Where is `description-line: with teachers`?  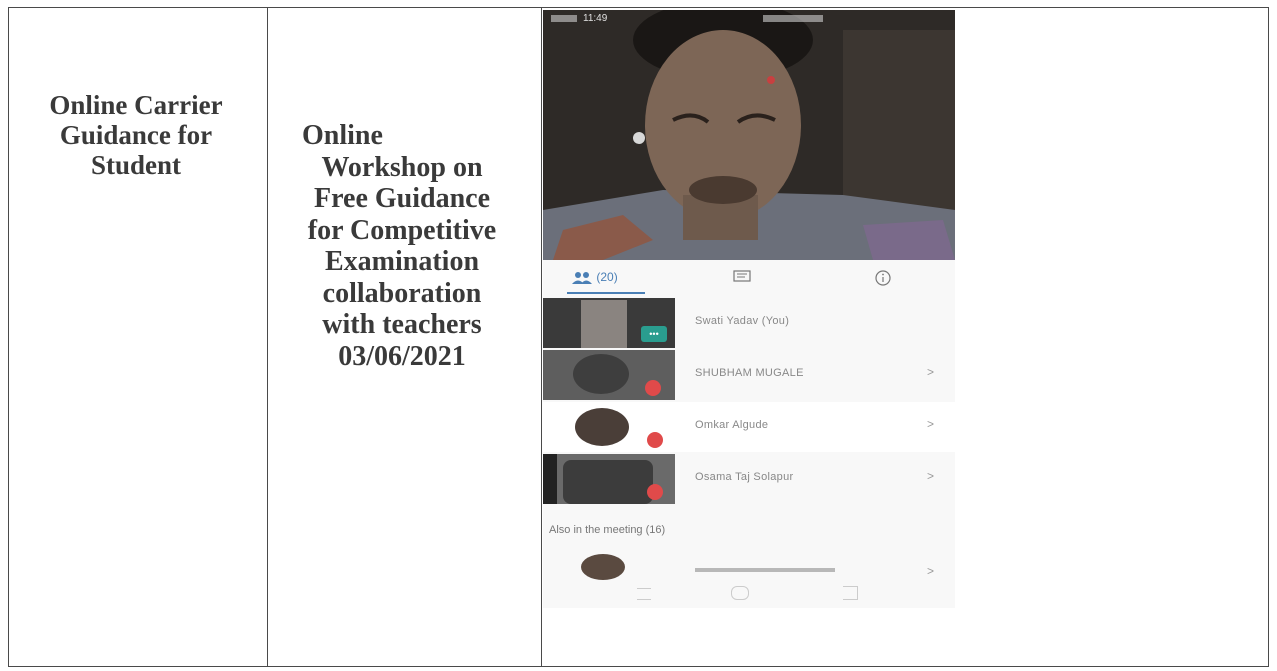 description-line: with teachers is located at coordinates (402, 324).